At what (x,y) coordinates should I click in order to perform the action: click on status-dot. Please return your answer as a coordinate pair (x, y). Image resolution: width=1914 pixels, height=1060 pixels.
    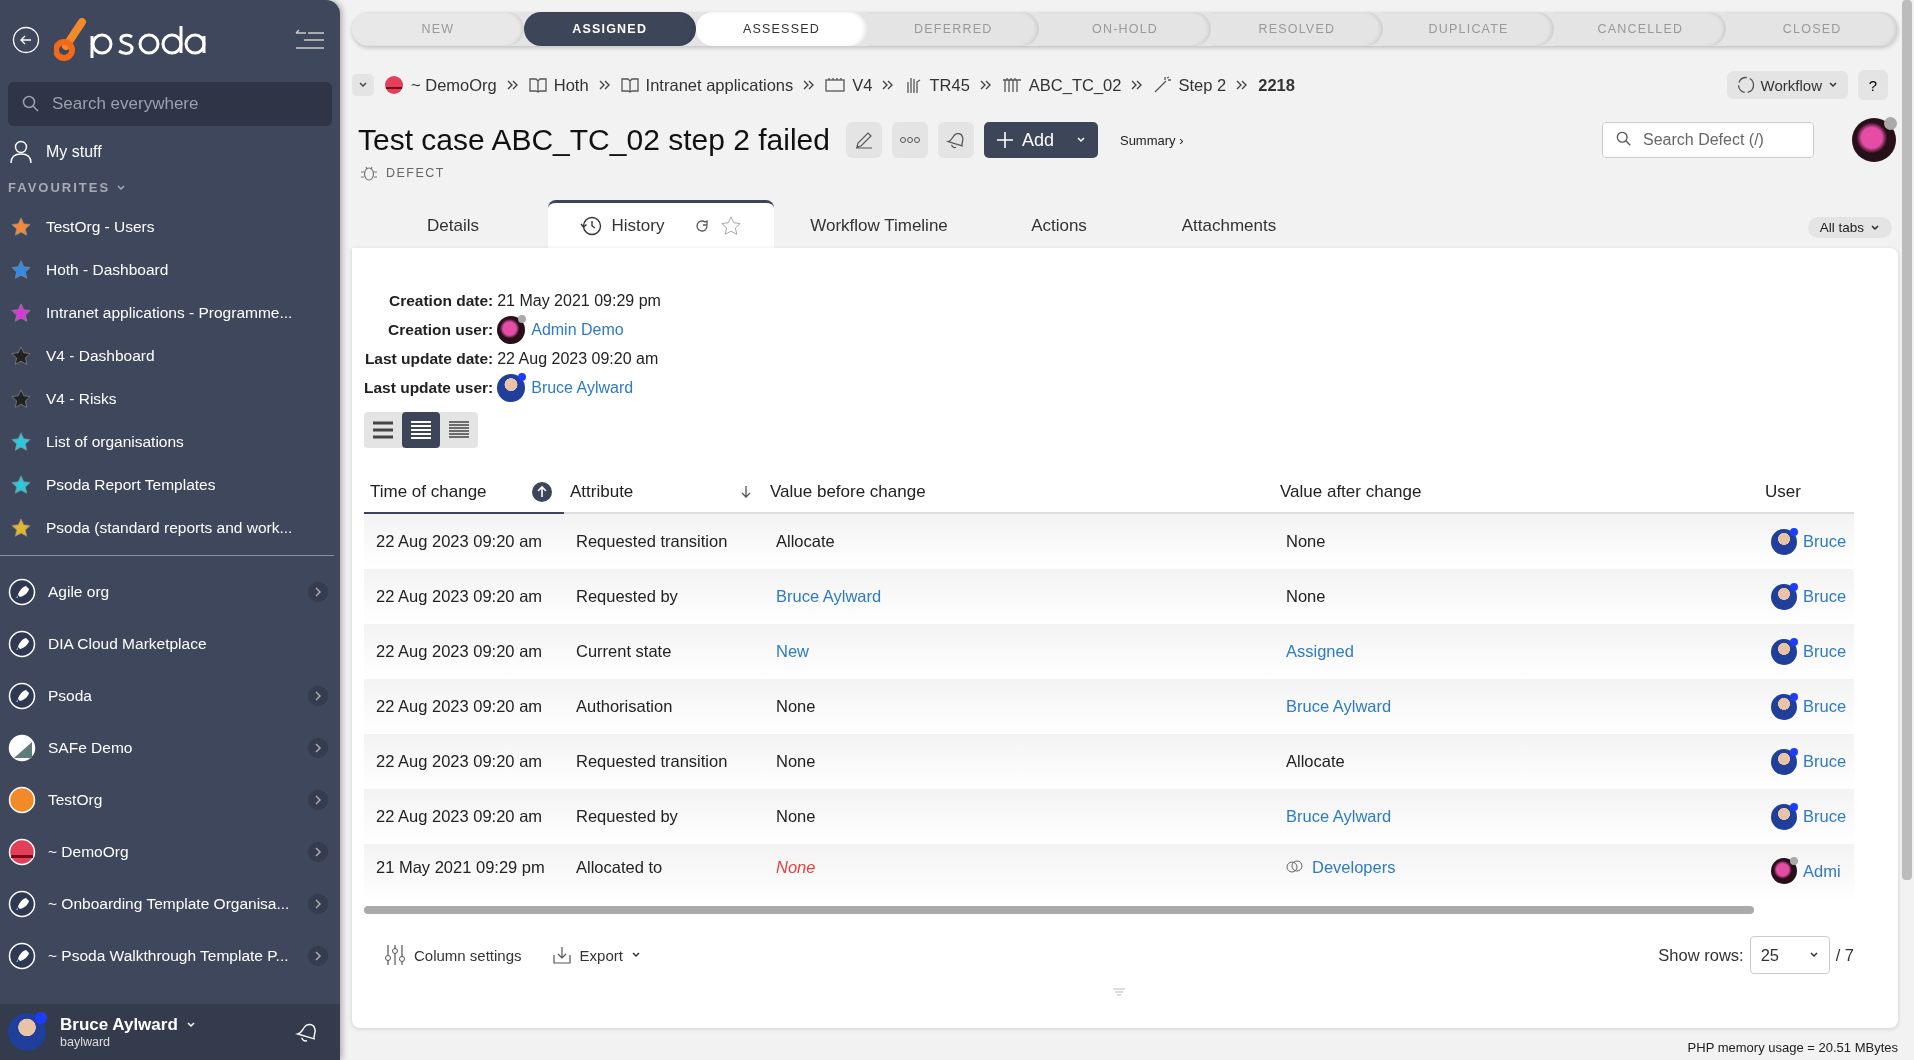
    Looking at the image, I should click on (1890, 123).